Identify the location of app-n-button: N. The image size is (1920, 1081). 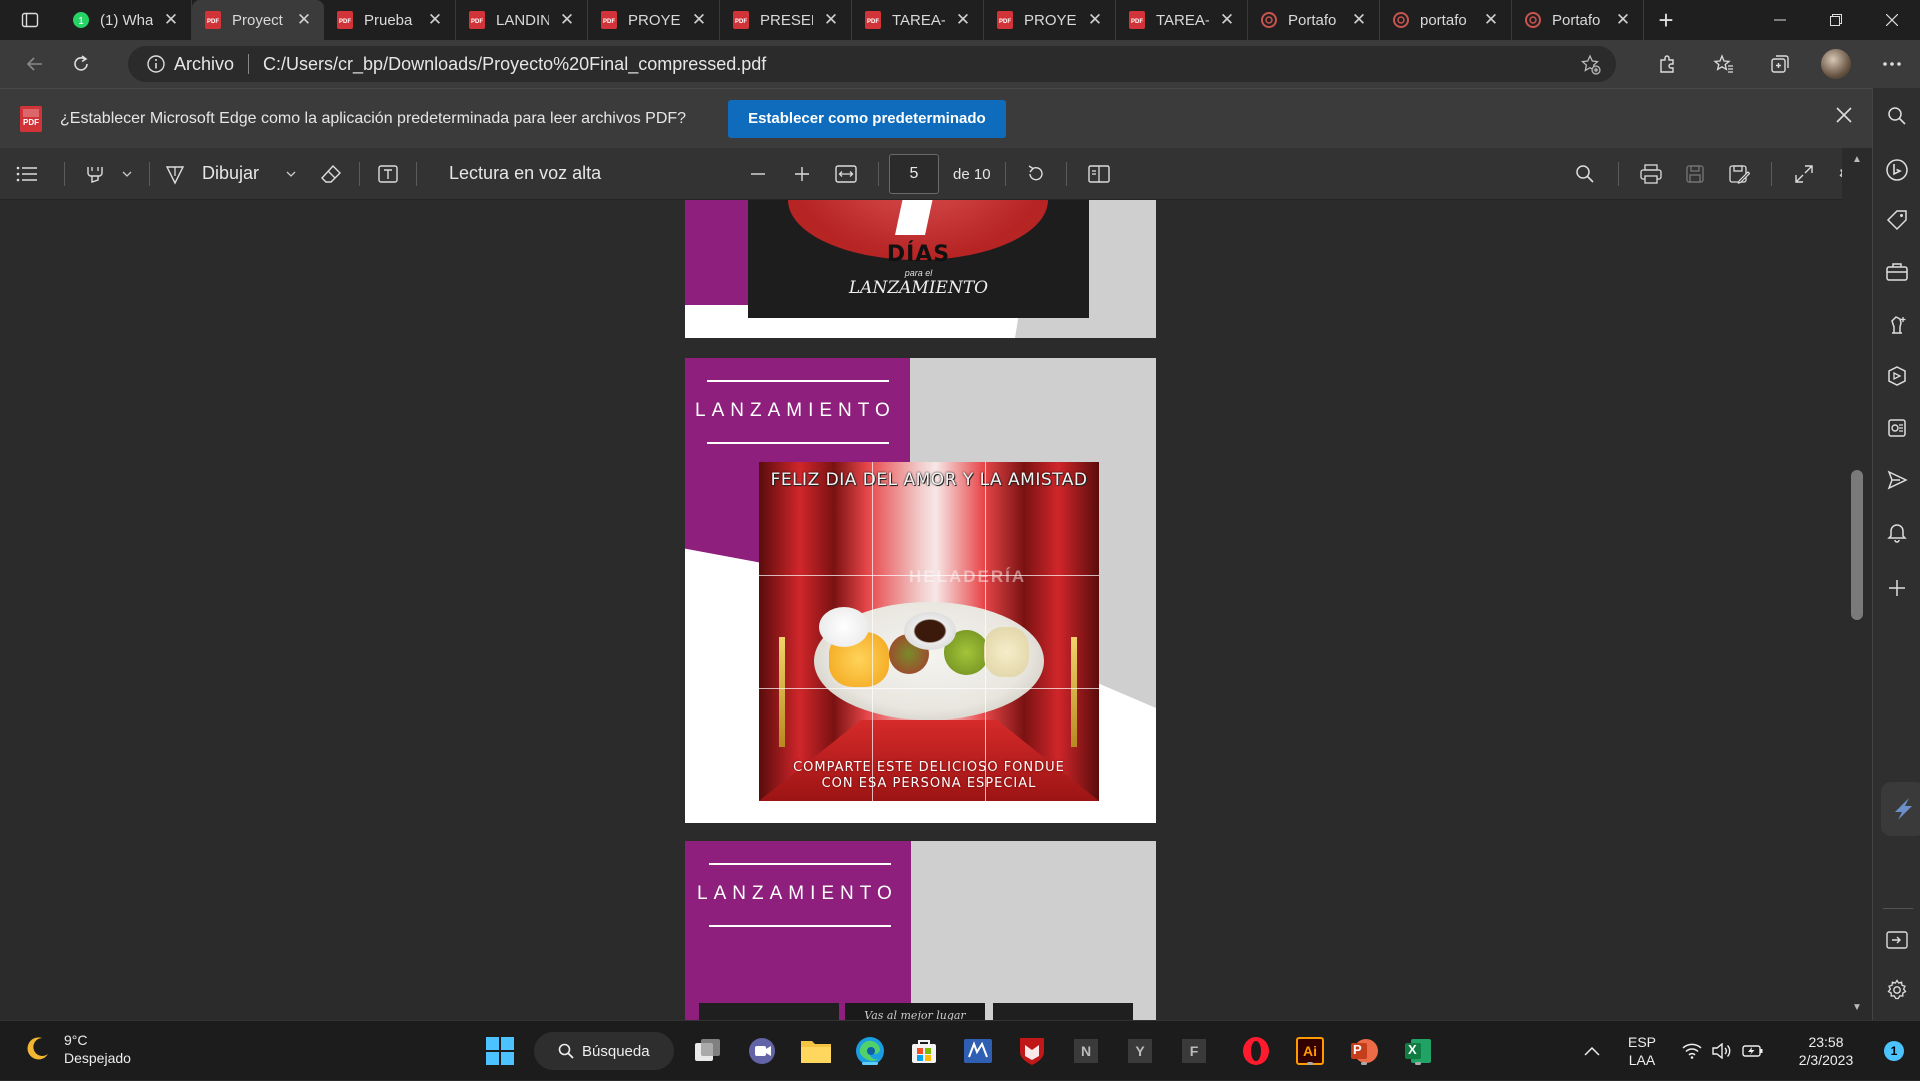
(1086, 1051).